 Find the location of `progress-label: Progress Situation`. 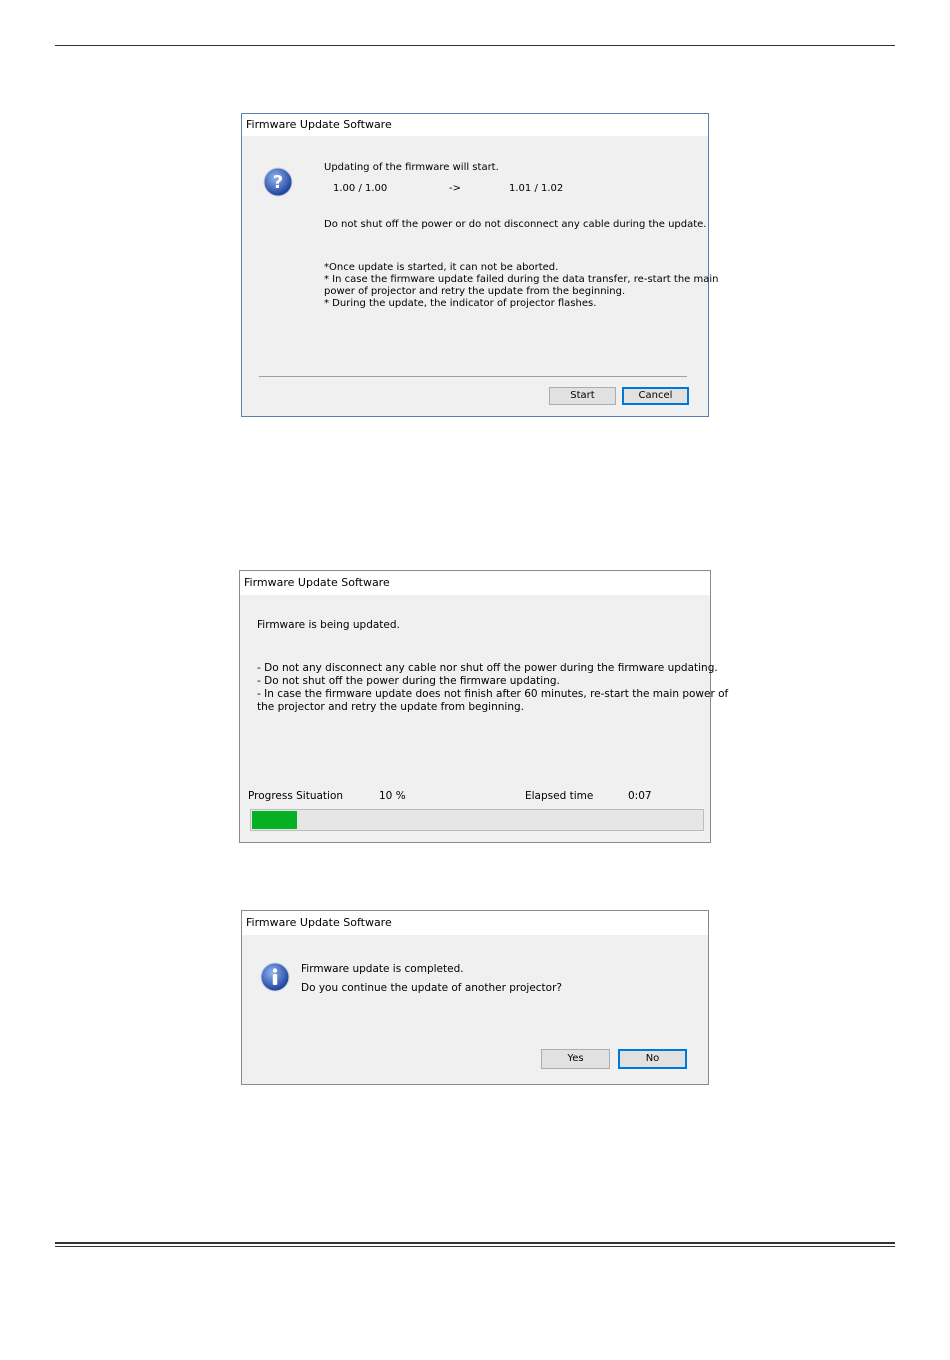

progress-label: Progress Situation is located at coordinates (296, 796).